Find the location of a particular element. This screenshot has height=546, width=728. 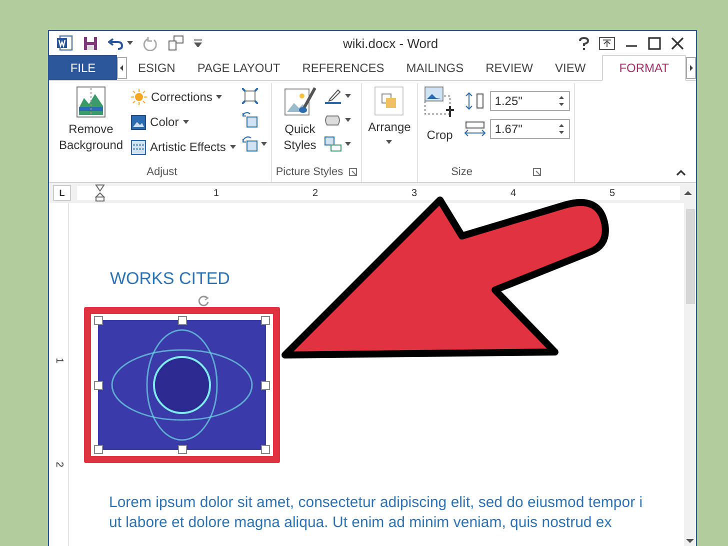

window-title: wiki.docx - Word is located at coordinates (391, 43).